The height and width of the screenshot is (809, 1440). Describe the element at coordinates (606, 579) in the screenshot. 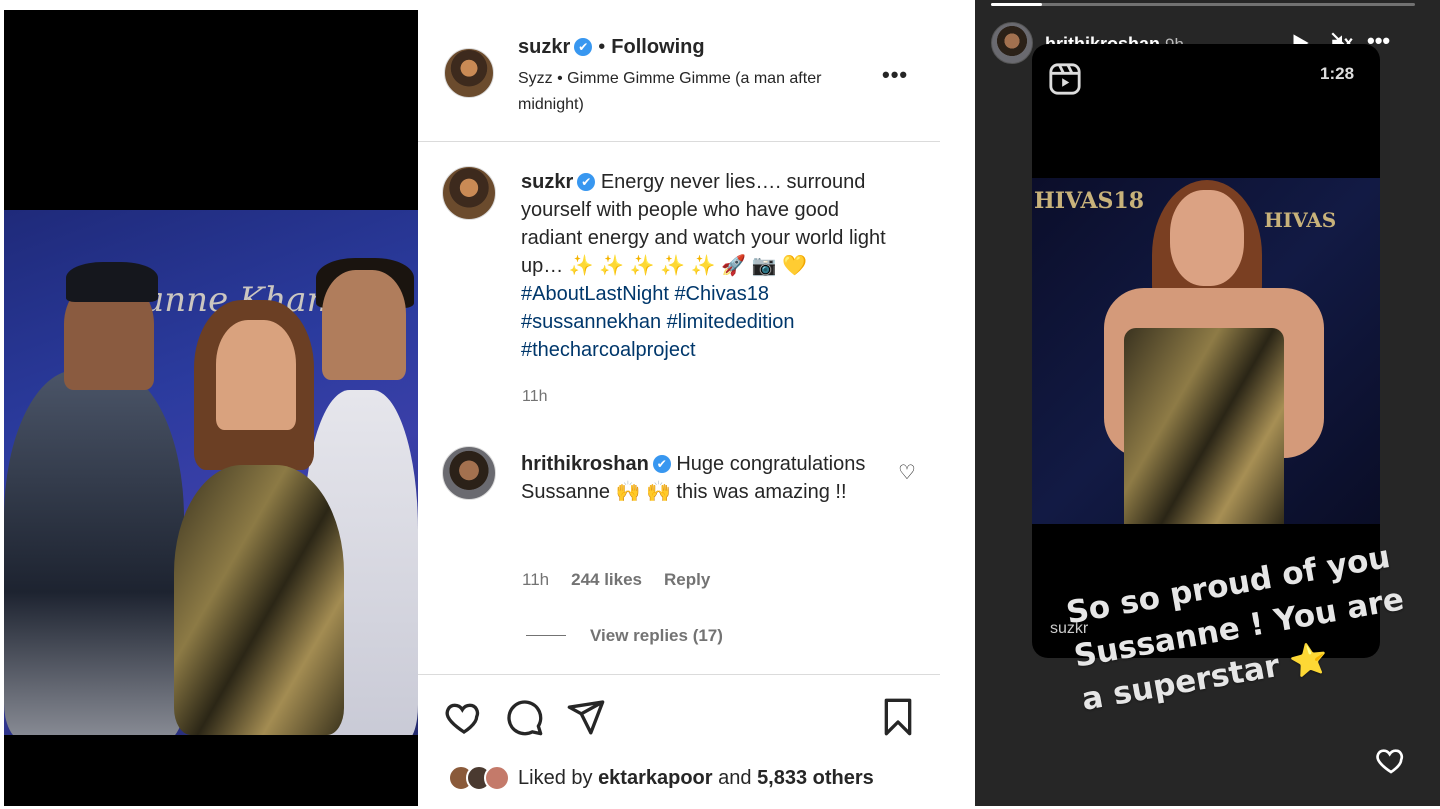

I see `comment-likes-count: 244 likes` at that location.